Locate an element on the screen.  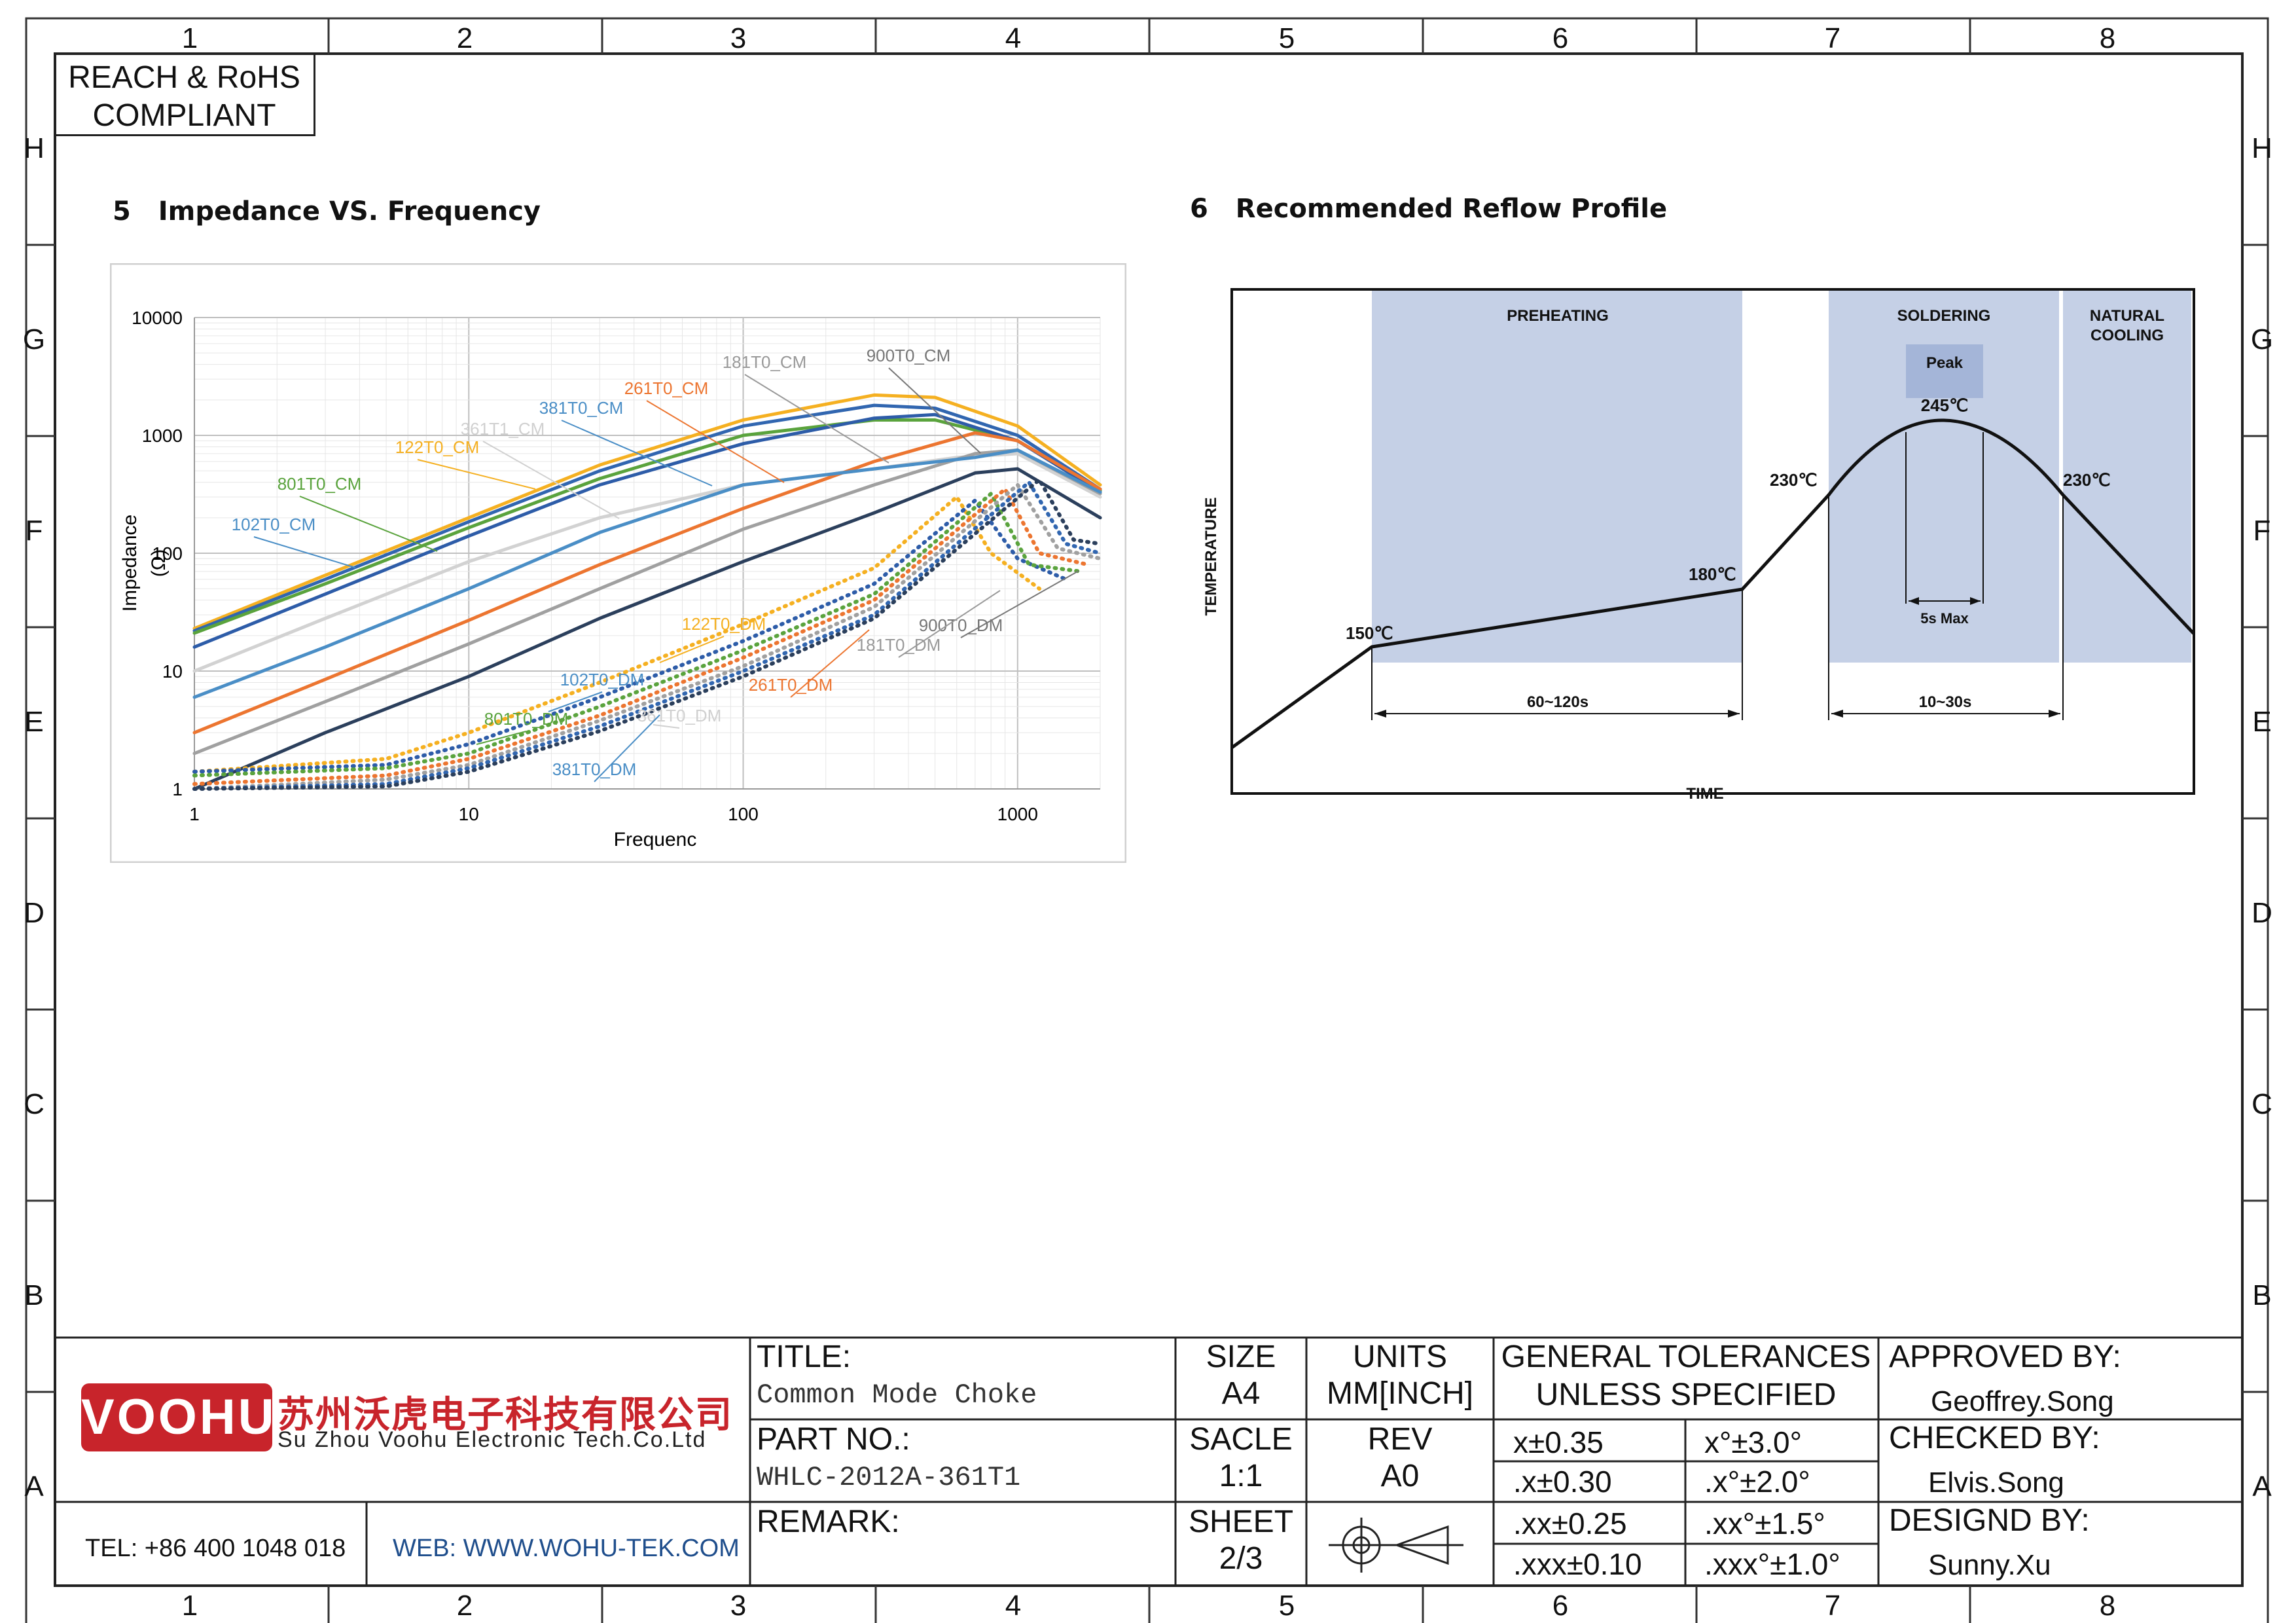
part-no-value: WHLC-2012A-361T1 is located at coordinates (889, 1477).